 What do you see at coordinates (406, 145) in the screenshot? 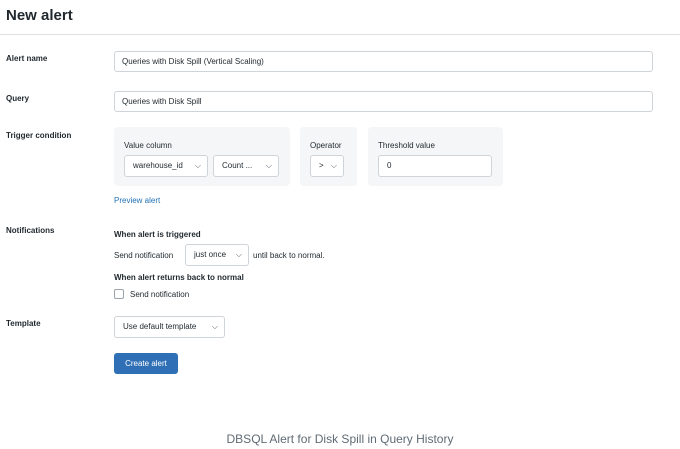
I see `threshold-label: Threshold value` at bounding box center [406, 145].